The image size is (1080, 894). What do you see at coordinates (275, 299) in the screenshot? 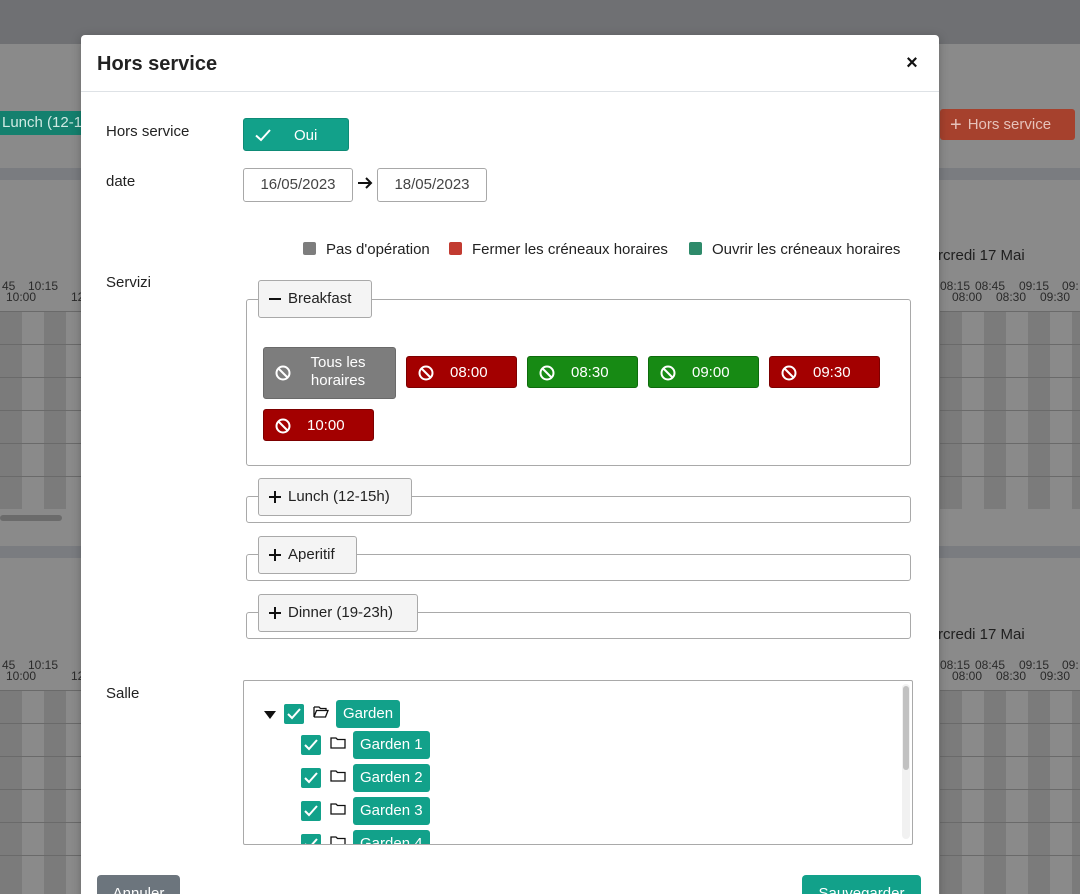
I see `minus-icon` at bounding box center [275, 299].